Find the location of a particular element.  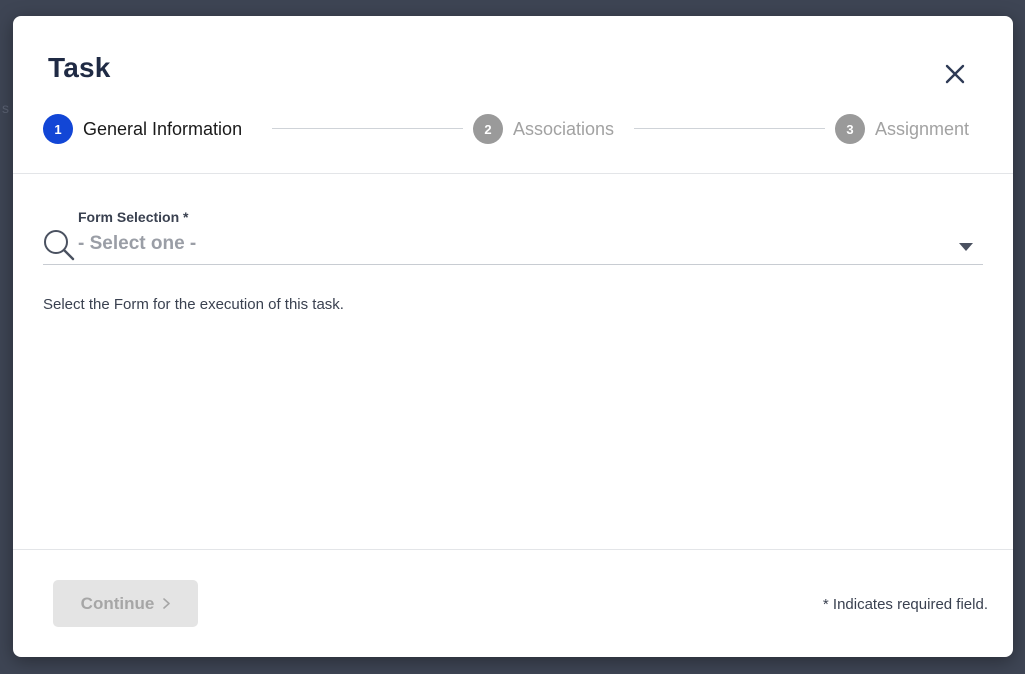

header-divider is located at coordinates (513, 173).